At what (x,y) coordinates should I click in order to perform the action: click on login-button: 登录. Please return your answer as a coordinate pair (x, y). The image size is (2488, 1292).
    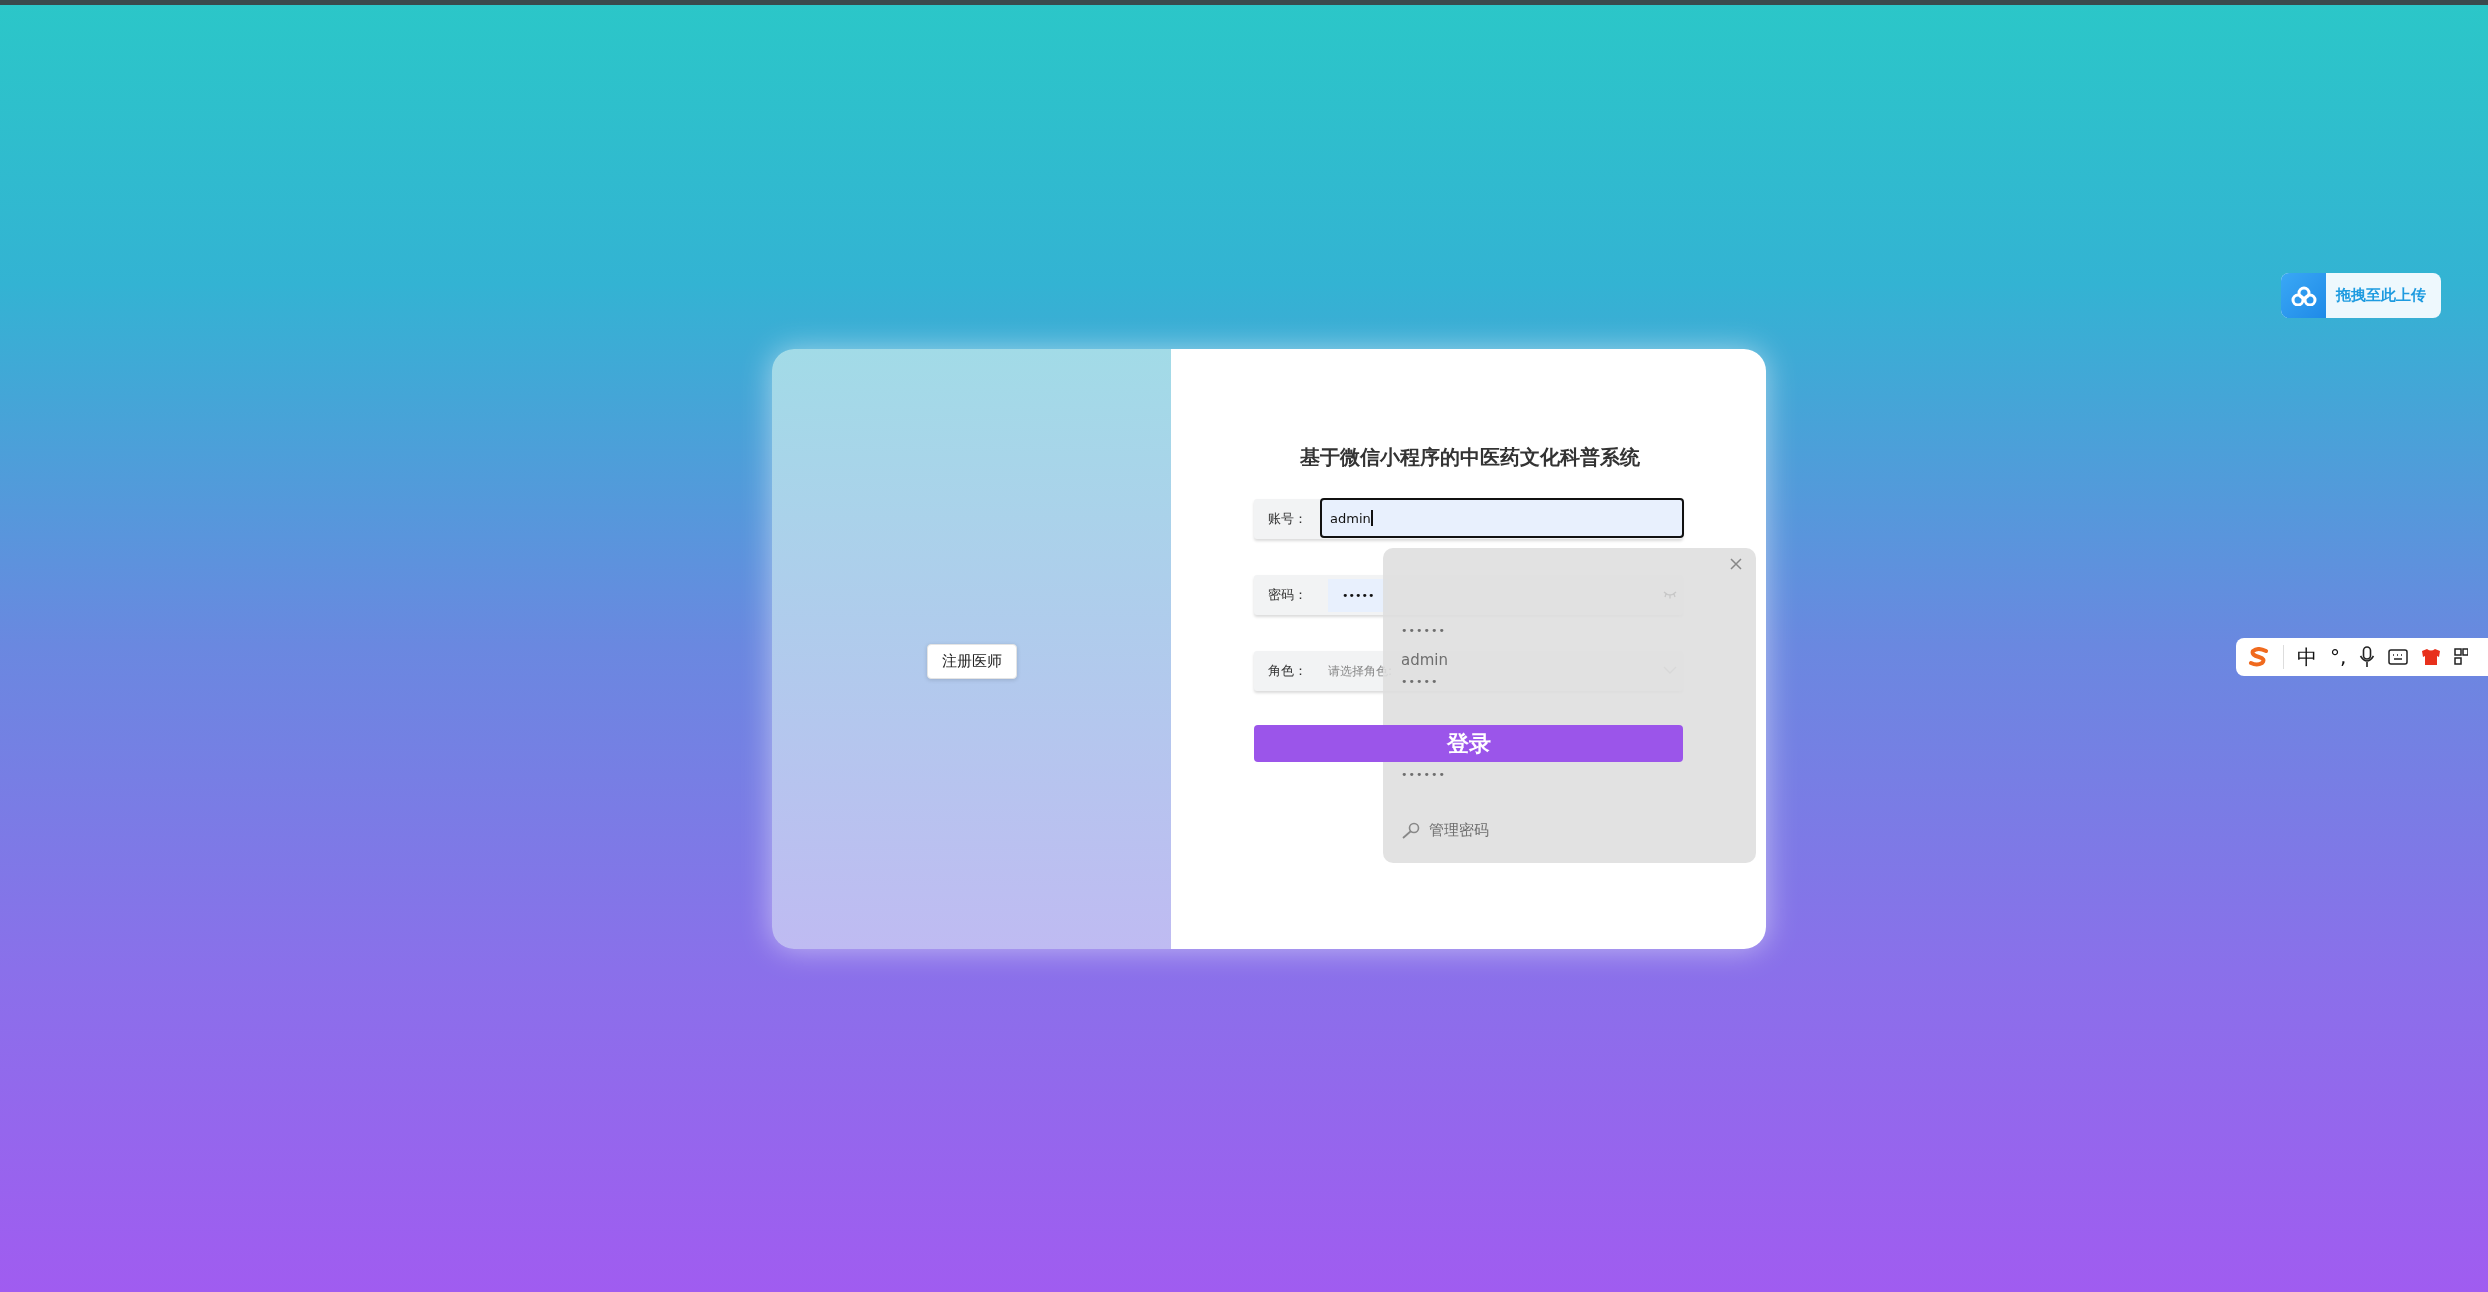
    Looking at the image, I should click on (1468, 743).